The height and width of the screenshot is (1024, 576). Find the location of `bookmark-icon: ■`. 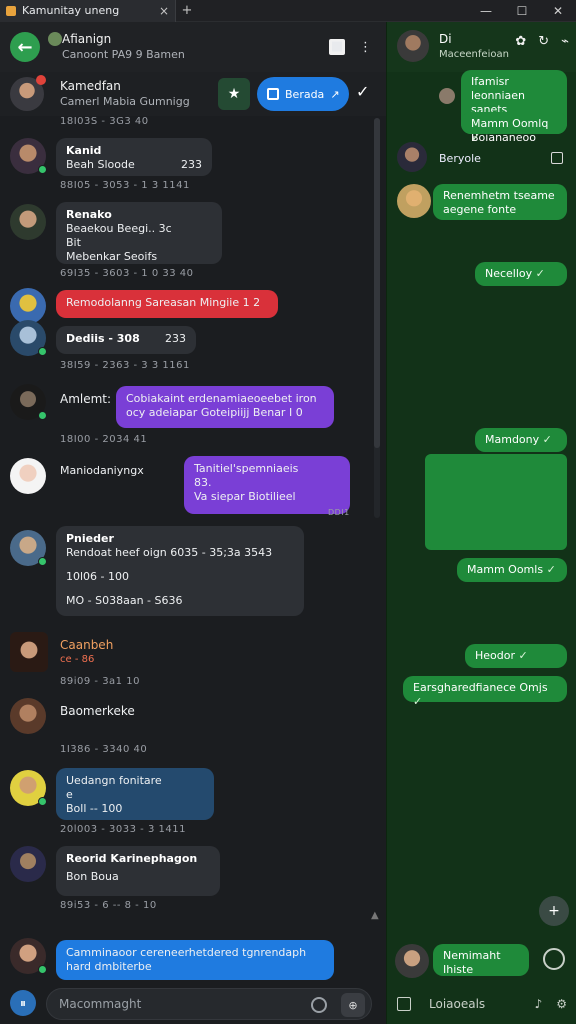

bookmark-icon: ■ is located at coordinates (337, 47).